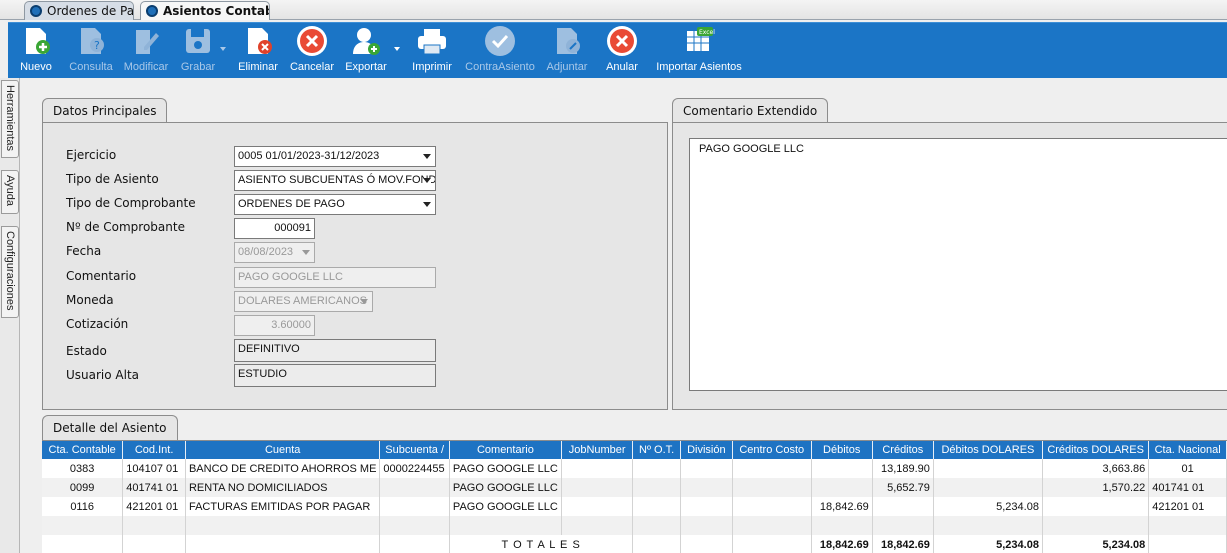  Describe the element at coordinates (903, 487) in the screenshot. I see `cell: 5,652.79` at that location.